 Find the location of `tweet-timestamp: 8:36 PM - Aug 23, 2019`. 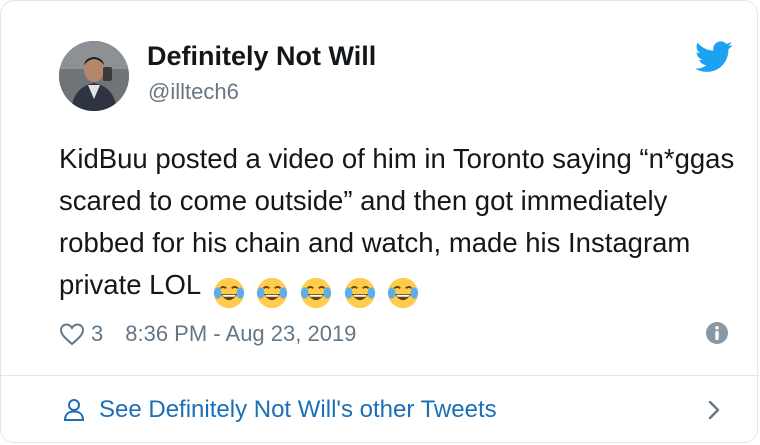

tweet-timestamp: 8:36 PM - Aug 23, 2019 is located at coordinates (240, 334).